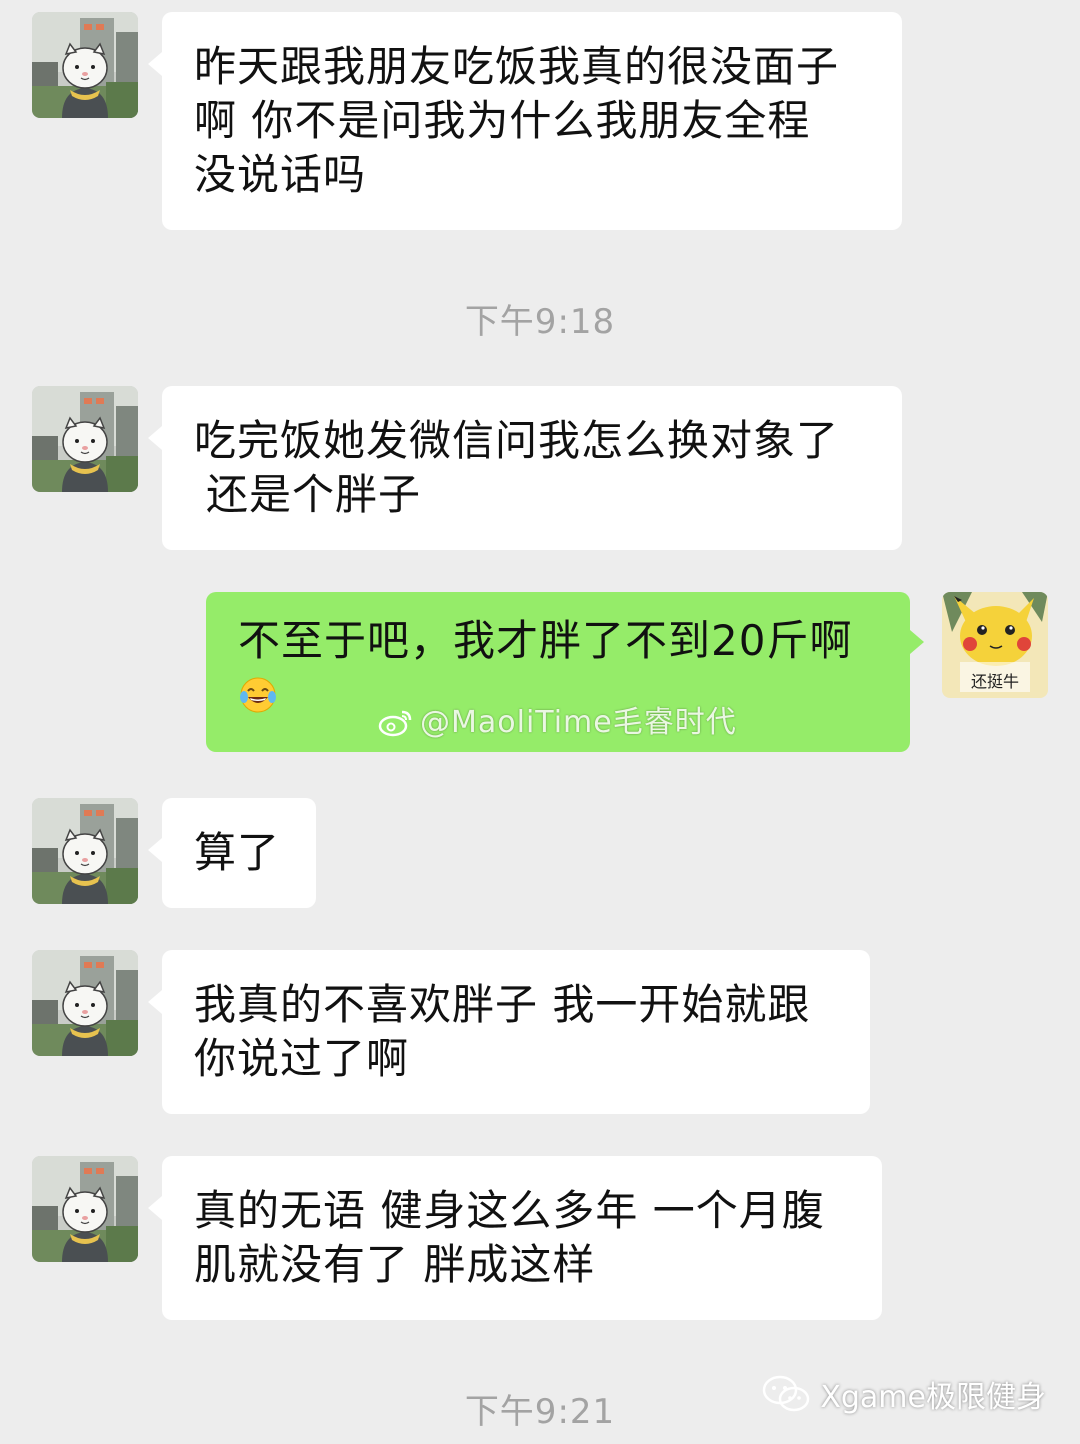 Image resolution: width=1080 pixels, height=1444 pixels. Describe the element at coordinates (995, 645) in the screenshot. I see `self-avatar: 还挺牛` at that location.